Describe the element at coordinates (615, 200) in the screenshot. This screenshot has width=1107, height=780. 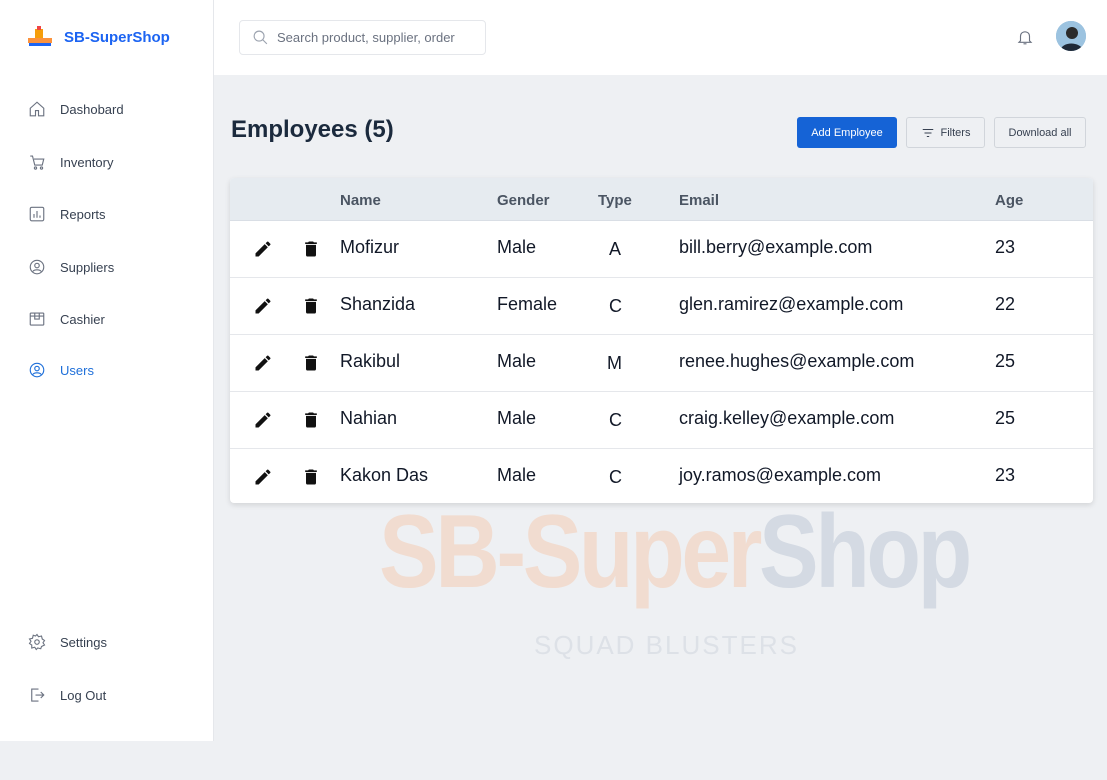
I see `column-header-type: Type` at that location.